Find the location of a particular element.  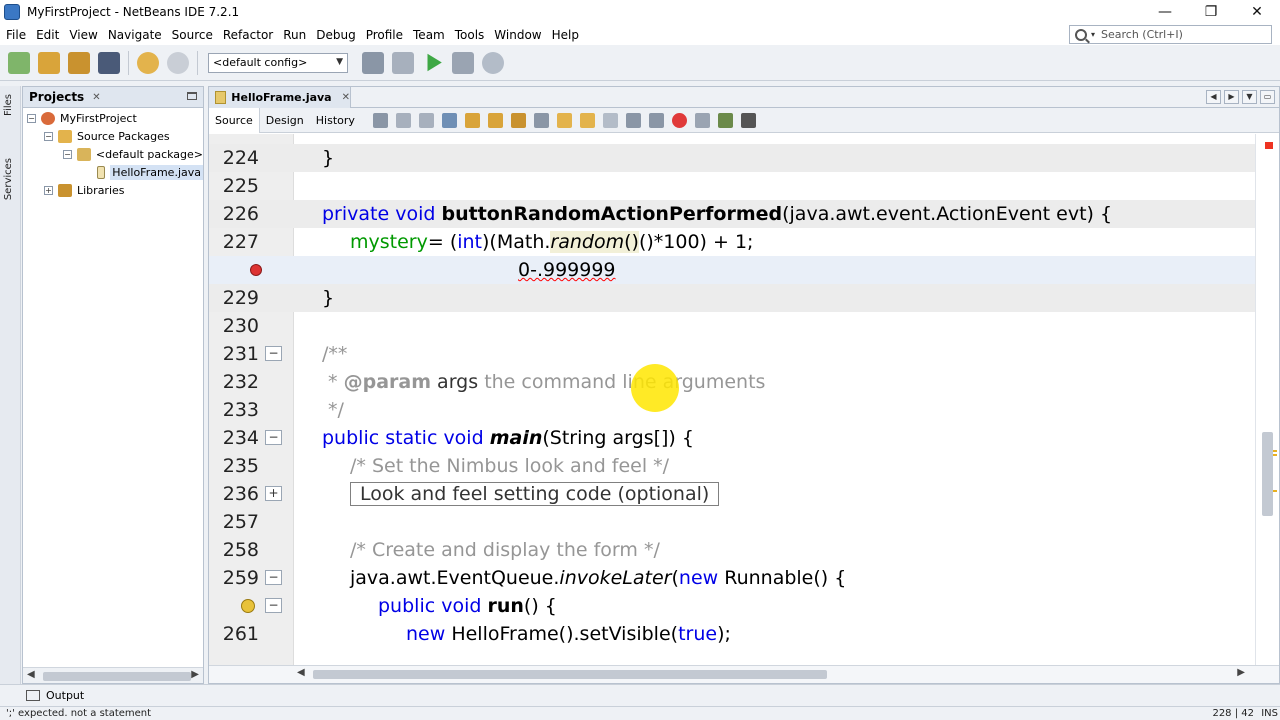

error-icon is located at coordinates (256, 270).